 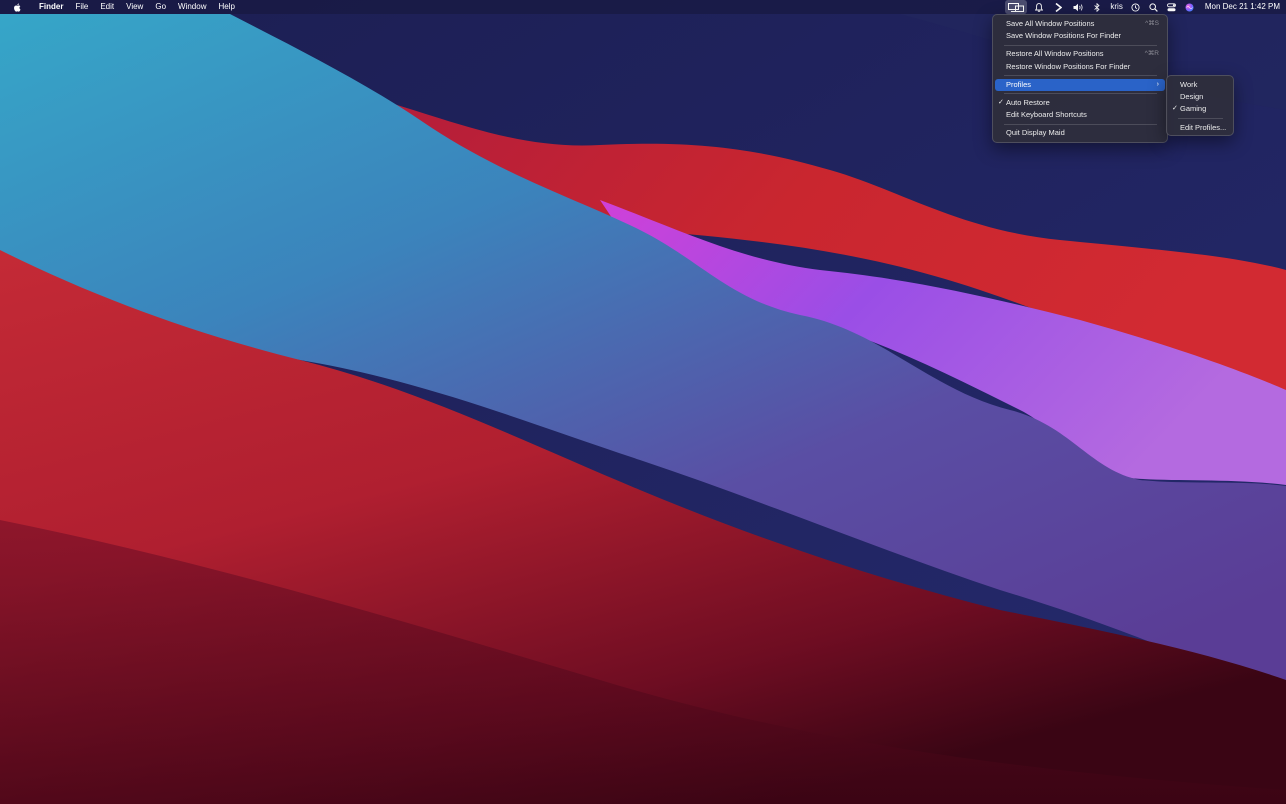 What do you see at coordinates (1068, 66) in the screenshot?
I see `menu-item-label: Restore Window Positions For Finder` at bounding box center [1068, 66].